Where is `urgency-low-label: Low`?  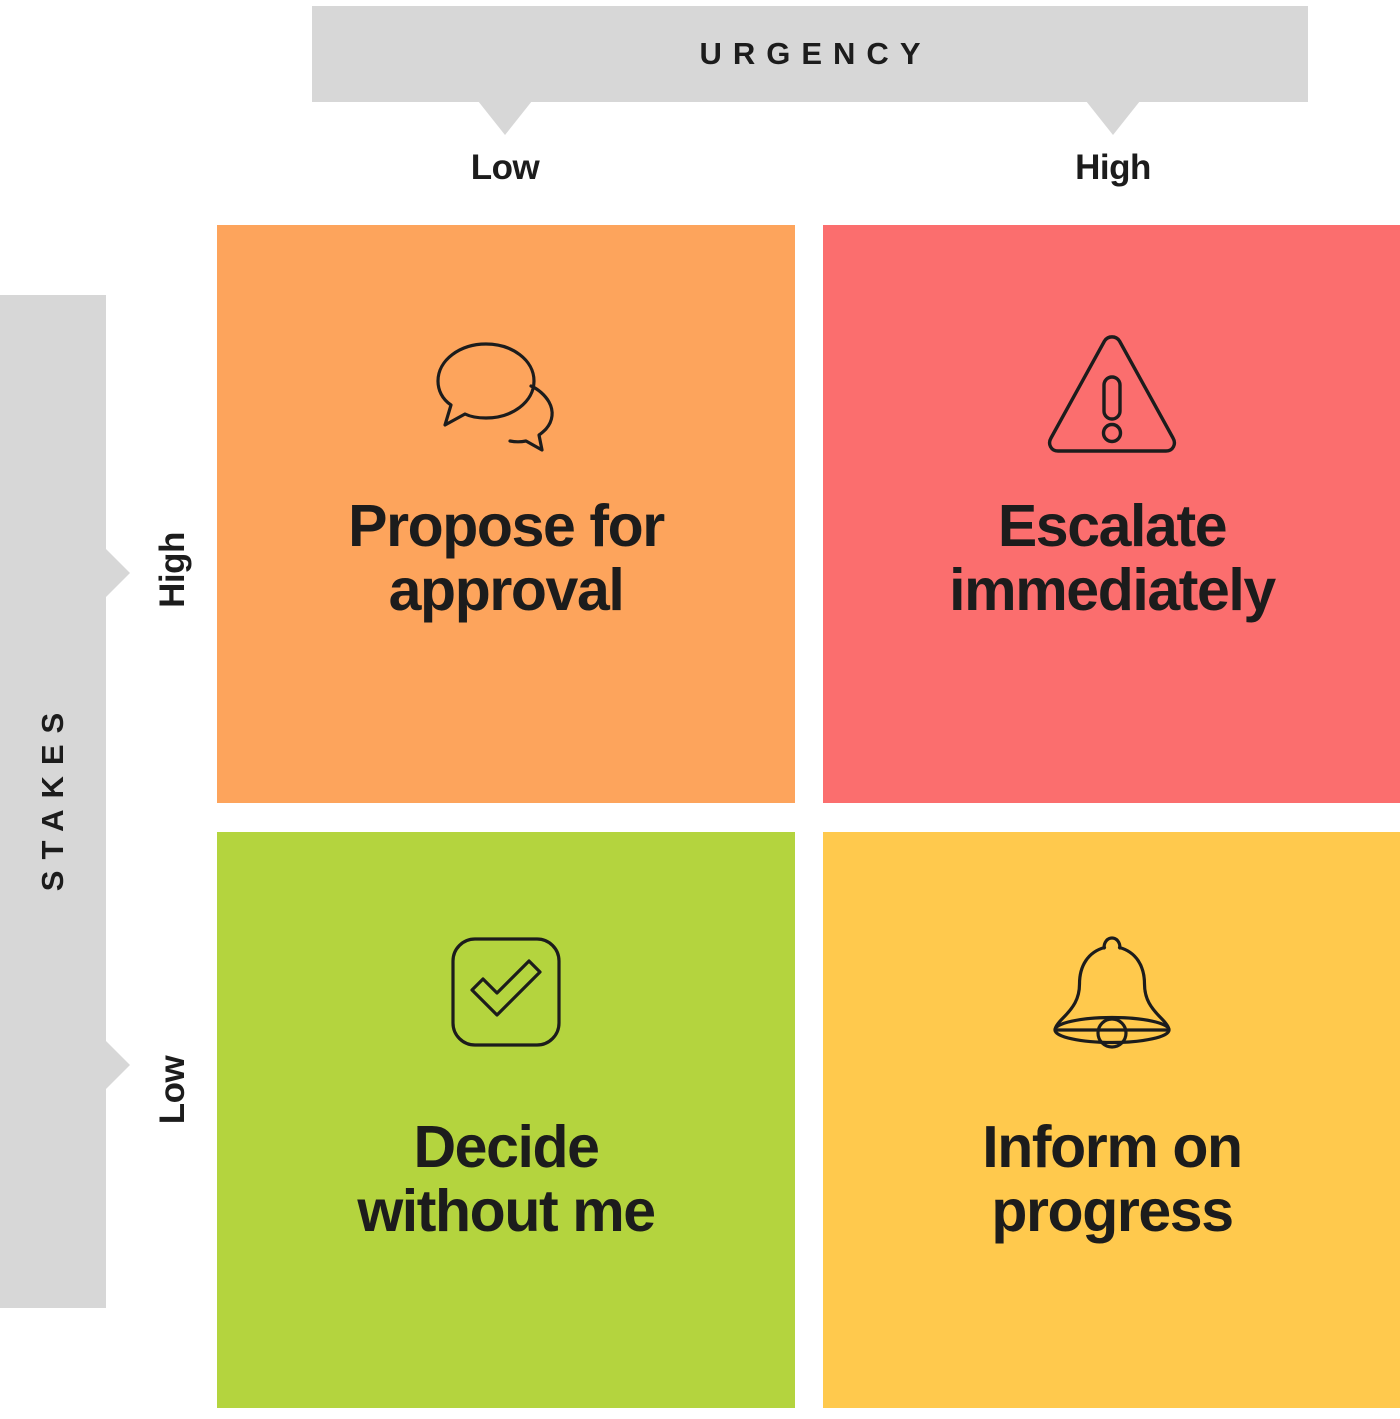
urgency-low-label: Low is located at coordinates (505, 167).